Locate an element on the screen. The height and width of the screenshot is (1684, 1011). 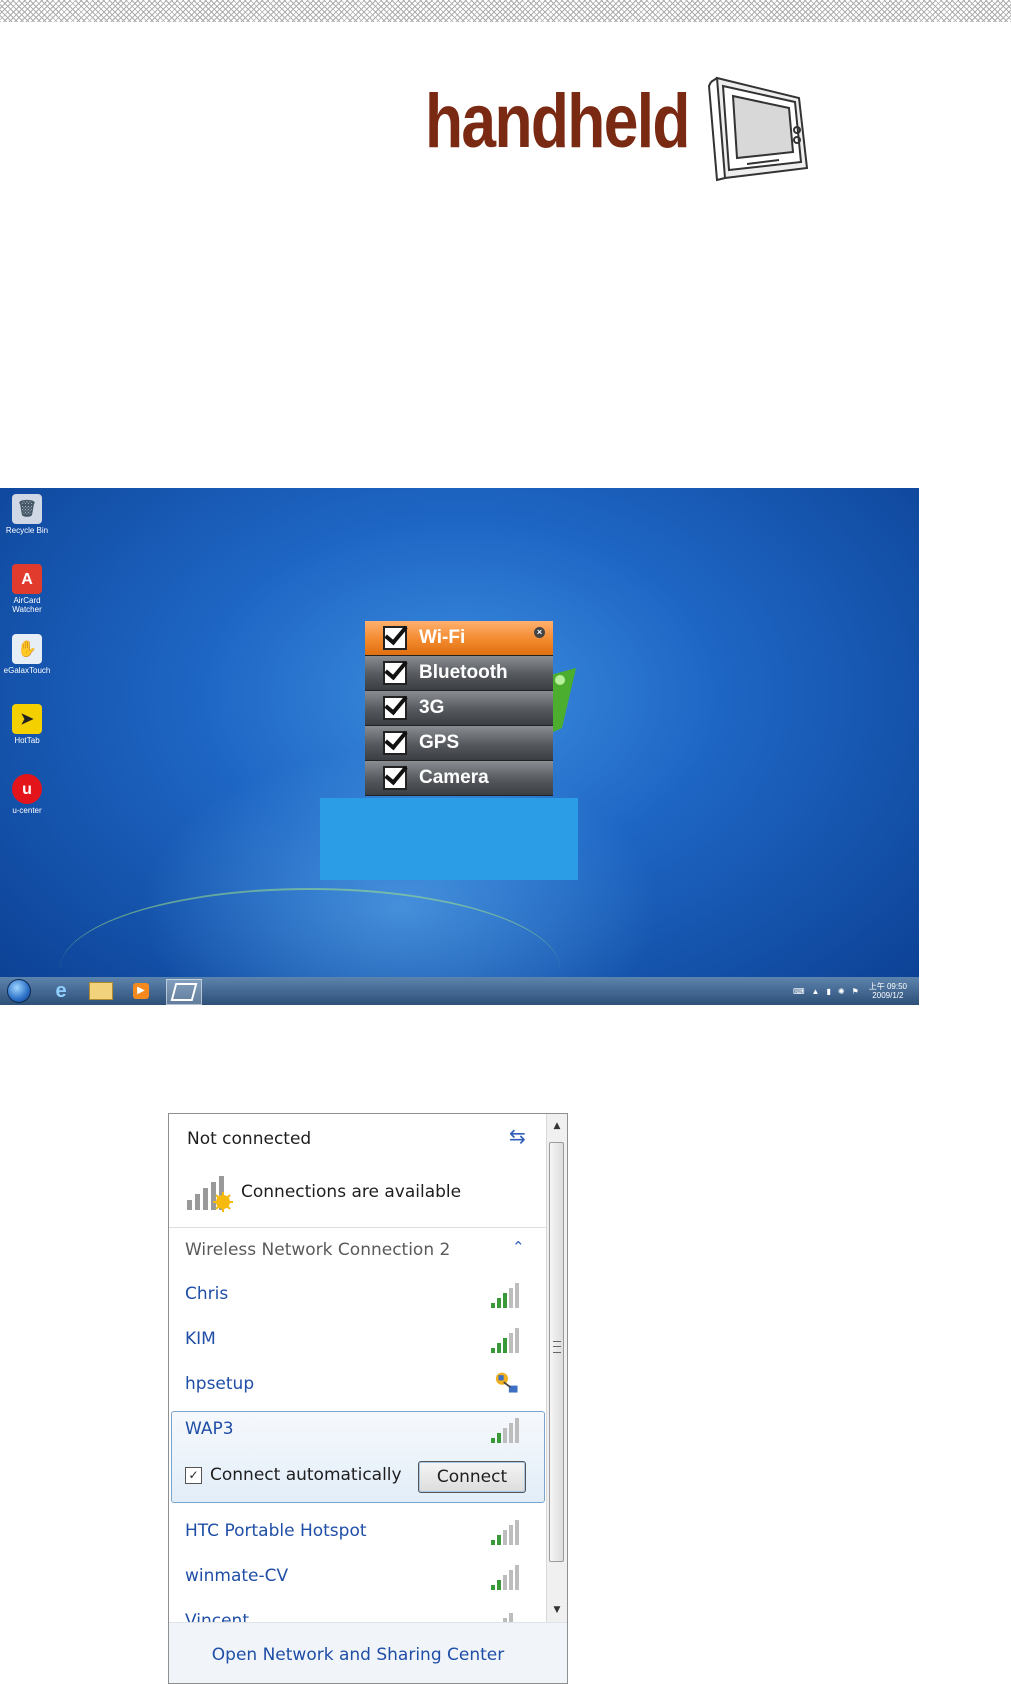
menu-item-camera: Camera is located at coordinates (459, 778).